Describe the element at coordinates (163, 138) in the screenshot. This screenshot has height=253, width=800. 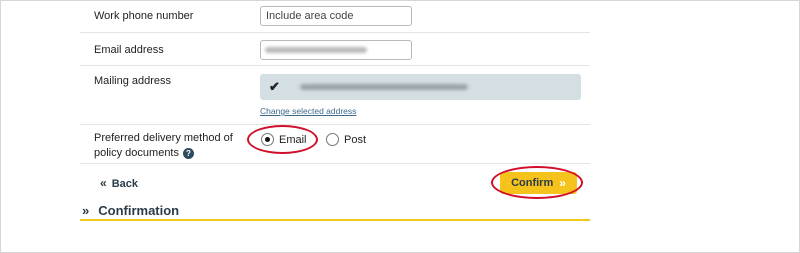
I see `delivery-method-label-line1: Preferred delivery method of` at that location.